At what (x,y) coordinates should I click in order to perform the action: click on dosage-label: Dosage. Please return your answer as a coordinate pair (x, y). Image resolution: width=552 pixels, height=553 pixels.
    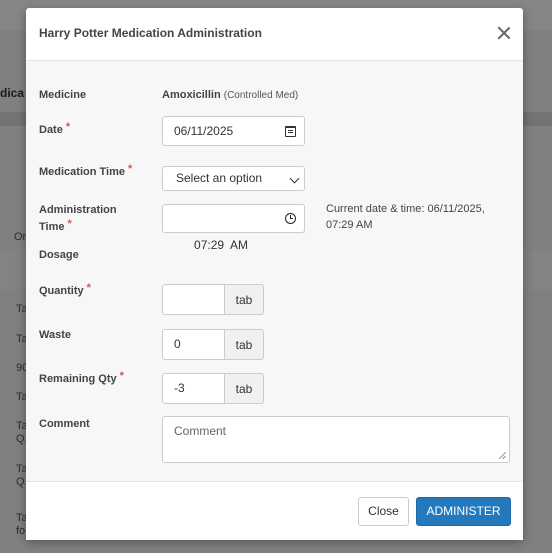
    Looking at the image, I should click on (59, 255).